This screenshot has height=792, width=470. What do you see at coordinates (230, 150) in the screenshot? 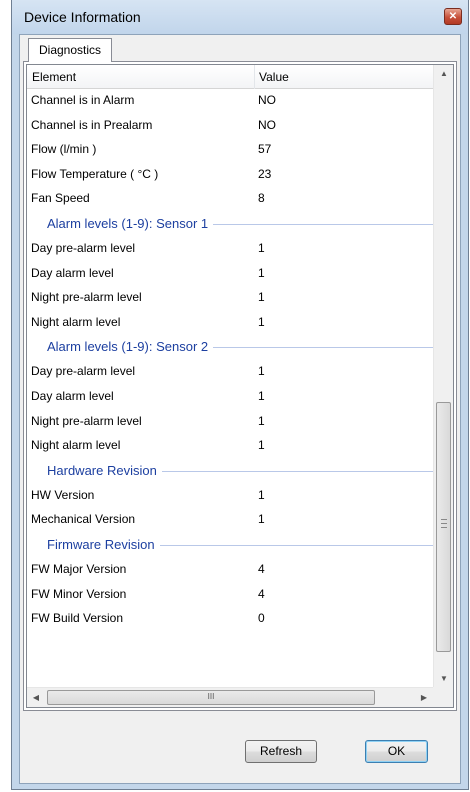
I see `table-row: Flow (l/min ) 57` at bounding box center [230, 150].